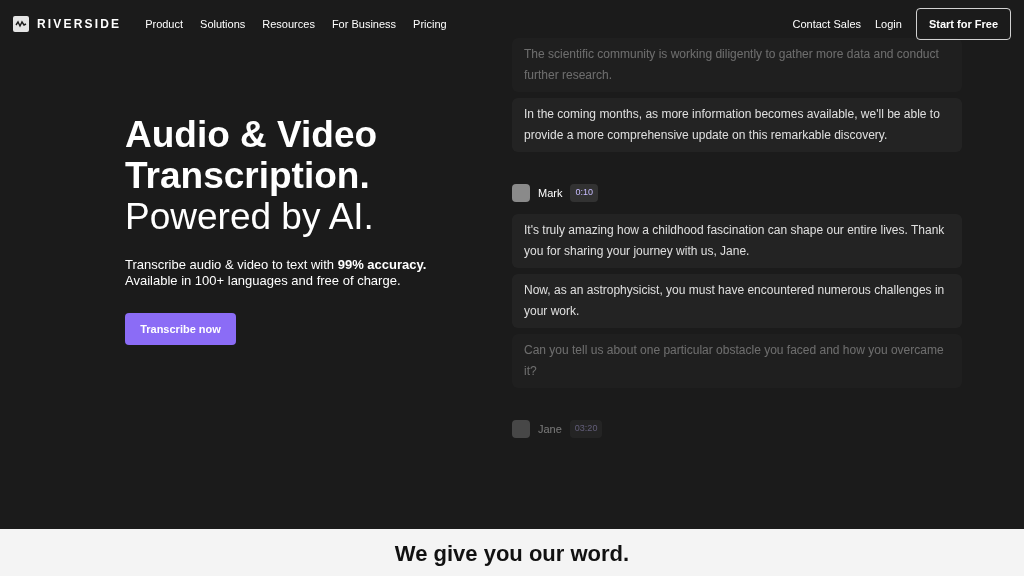  Describe the element at coordinates (550, 429) in the screenshot. I see `speaker-name: Jane` at that location.